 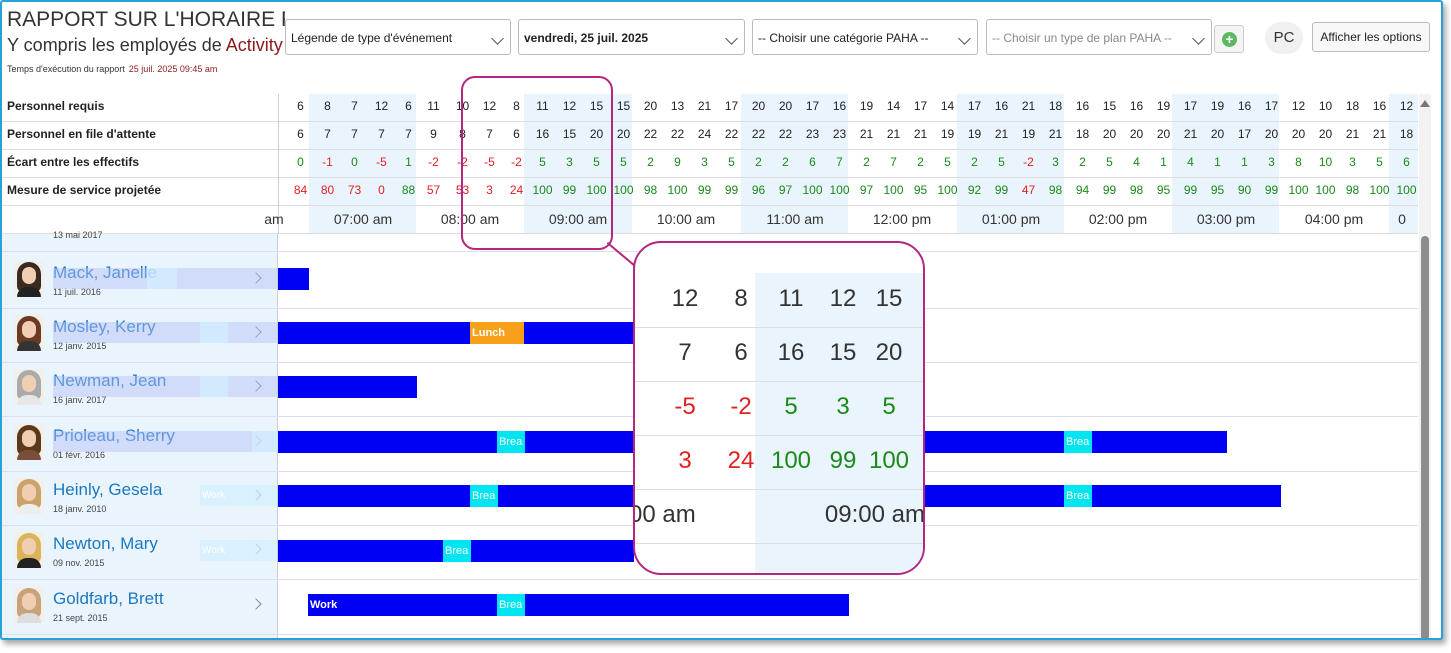 I want to click on chevron-down-icon, so click(x=497, y=38).